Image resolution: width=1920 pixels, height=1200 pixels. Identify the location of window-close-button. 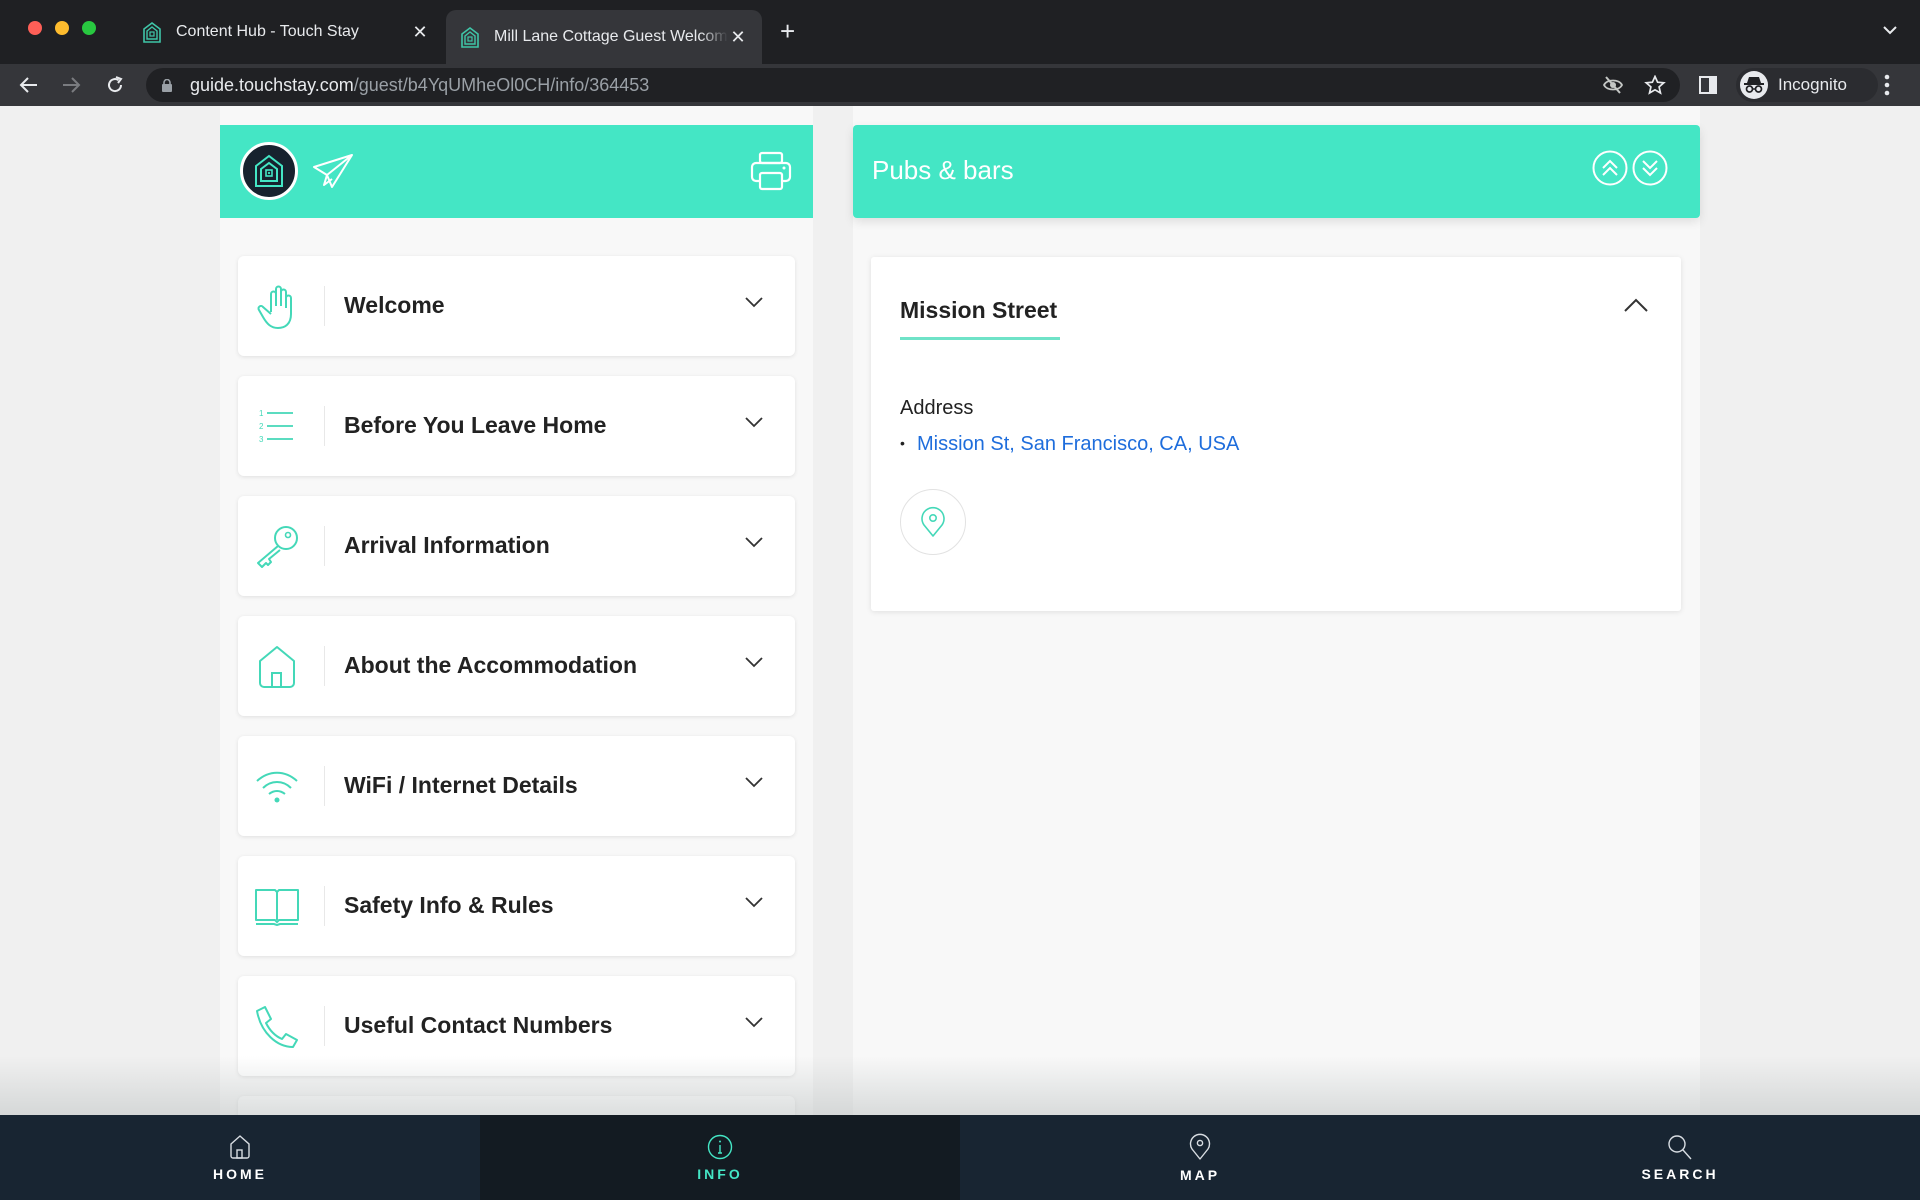
(35, 28).